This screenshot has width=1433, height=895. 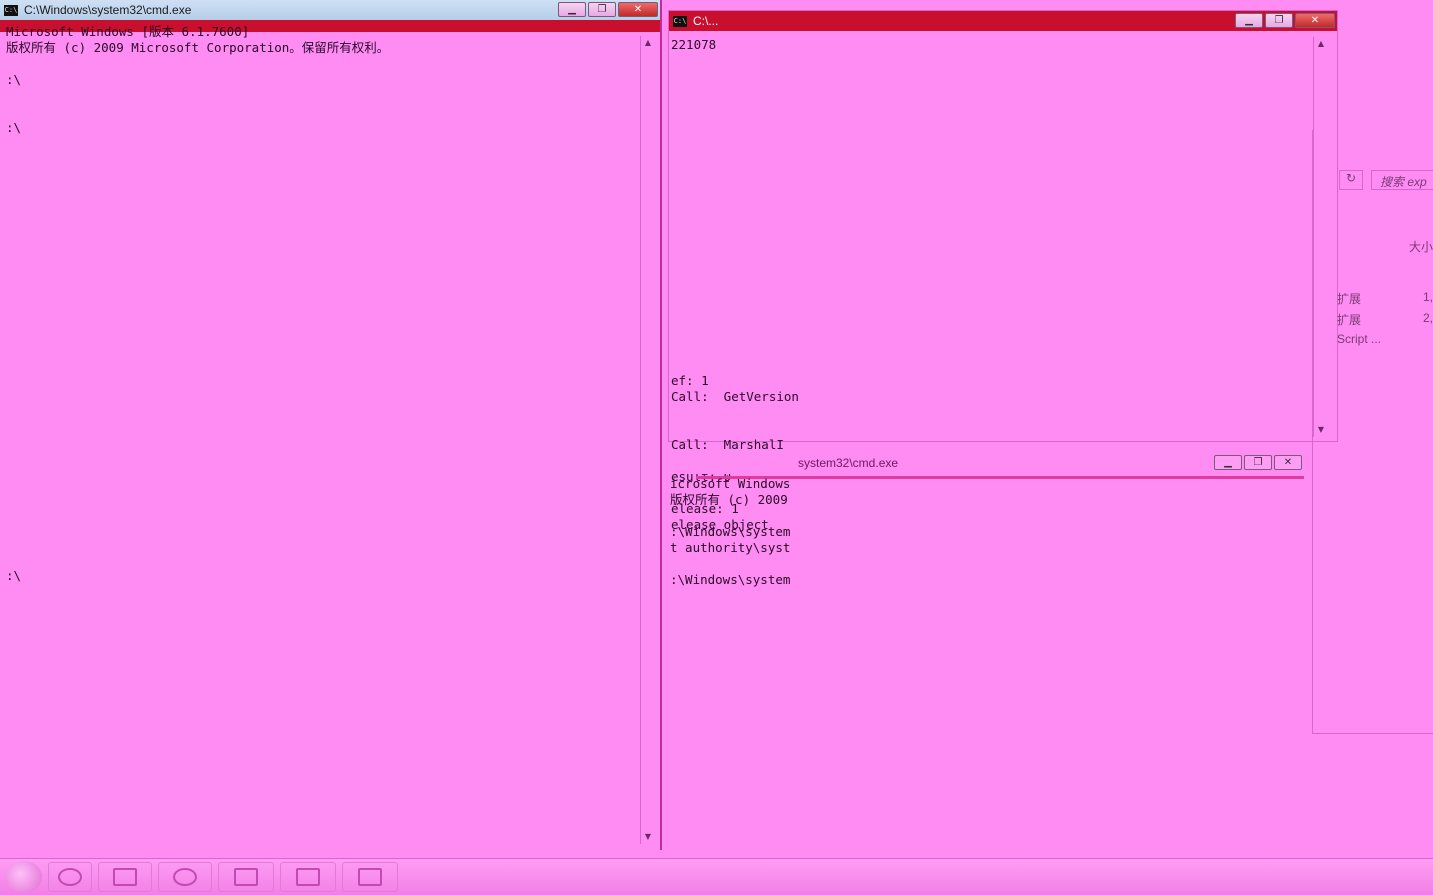 I want to click on search-box: 搜索 exp, so click(x=1402, y=180).